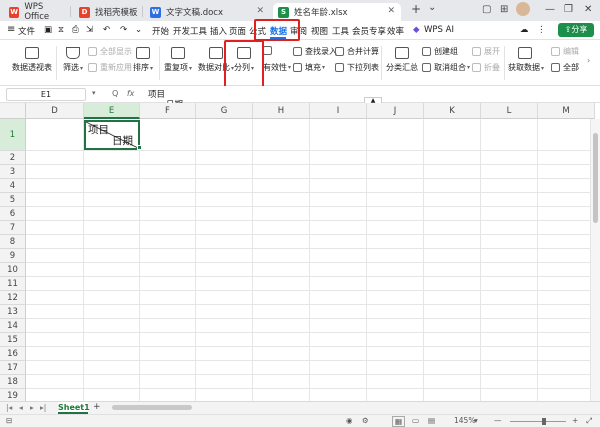 This screenshot has height=427, width=600. What do you see at coordinates (588, 60) in the screenshot?
I see `ribbon-scroll-right-icon: ›` at bounding box center [588, 60].